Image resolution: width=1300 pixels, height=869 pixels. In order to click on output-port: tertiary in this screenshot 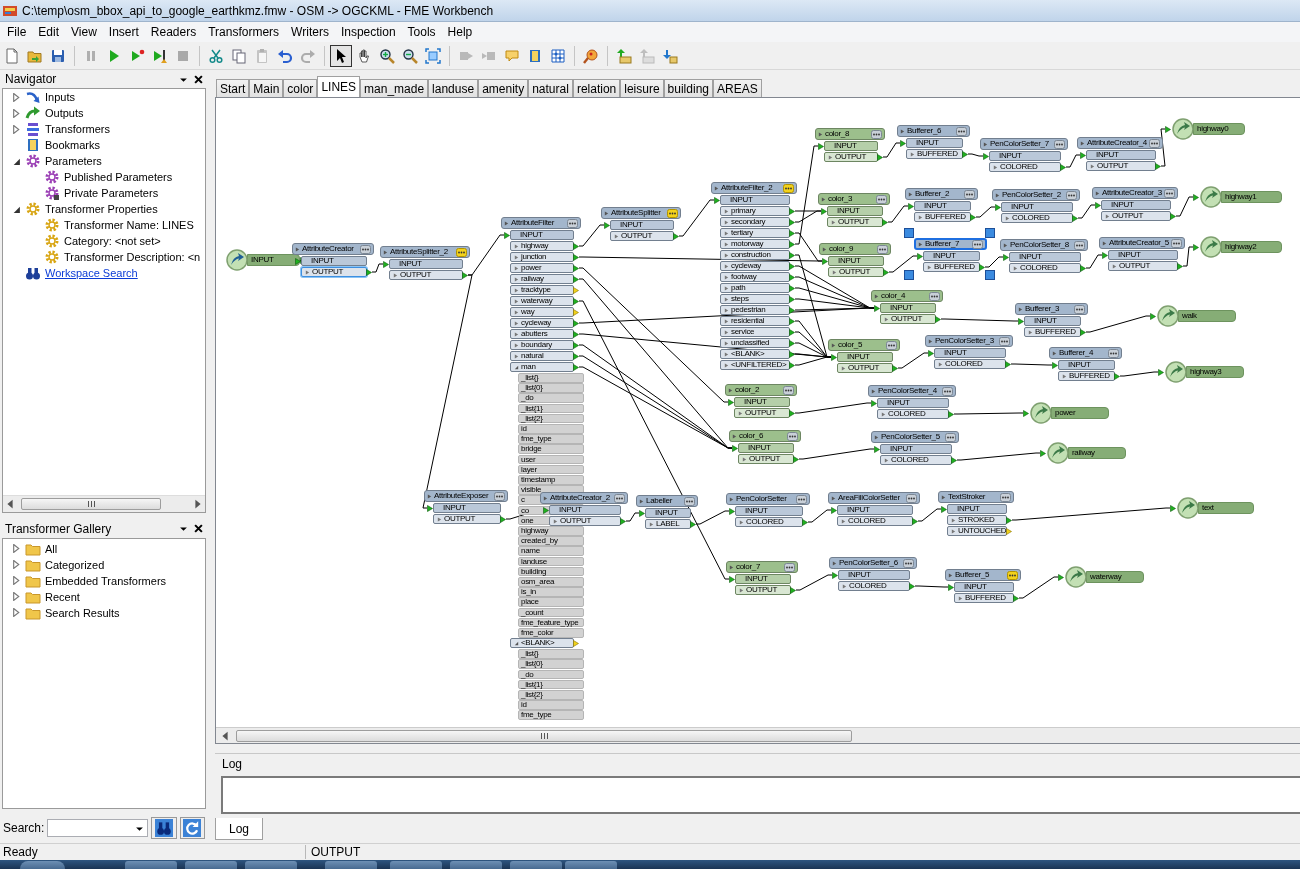, I will do `click(755, 233)`.